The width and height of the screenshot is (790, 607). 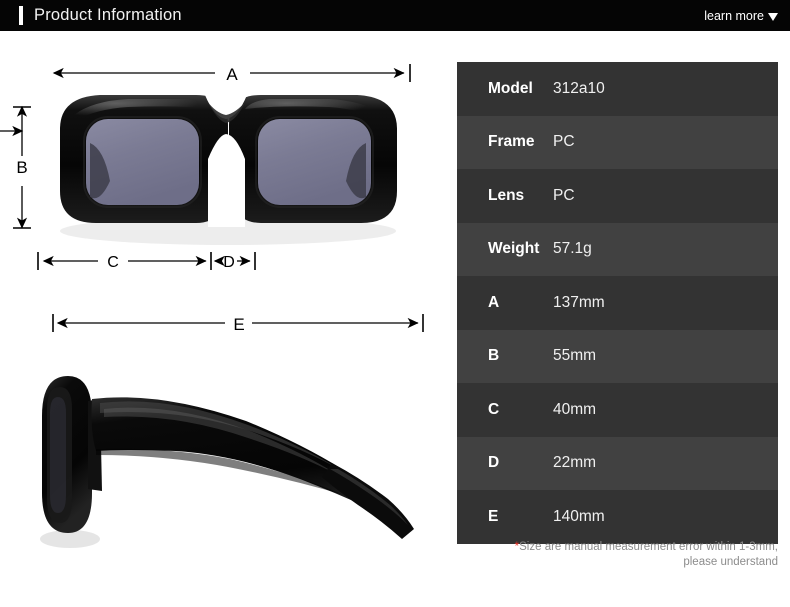 What do you see at coordinates (572, 249) in the screenshot?
I see `spec-value: 57.1g` at bounding box center [572, 249].